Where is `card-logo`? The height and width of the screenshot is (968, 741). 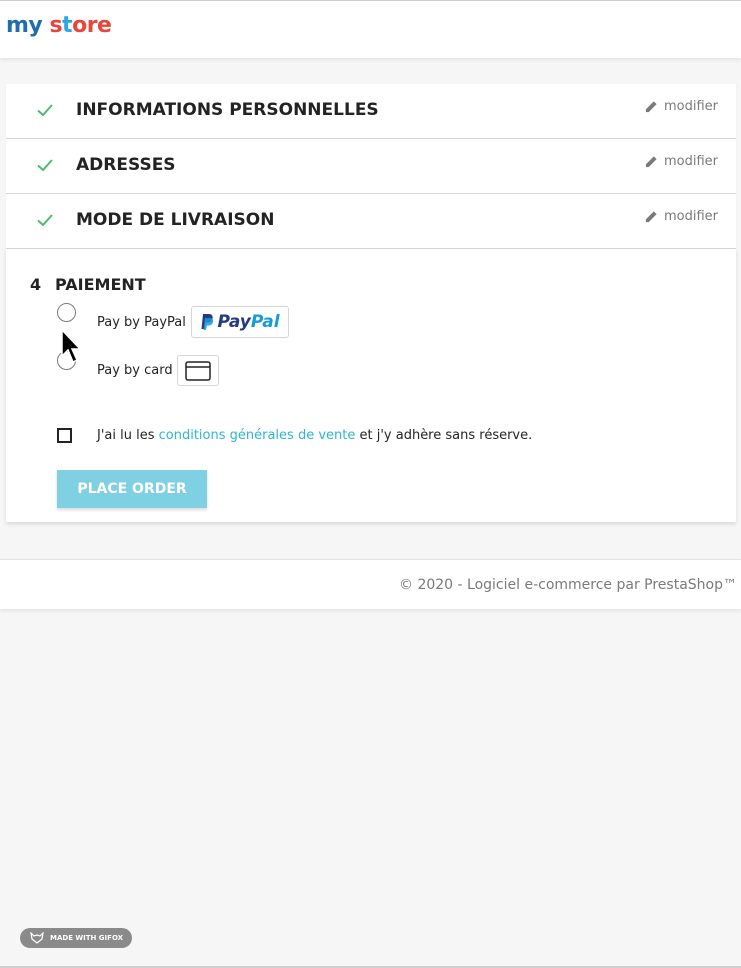
card-logo is located at coordinates (198, 370).